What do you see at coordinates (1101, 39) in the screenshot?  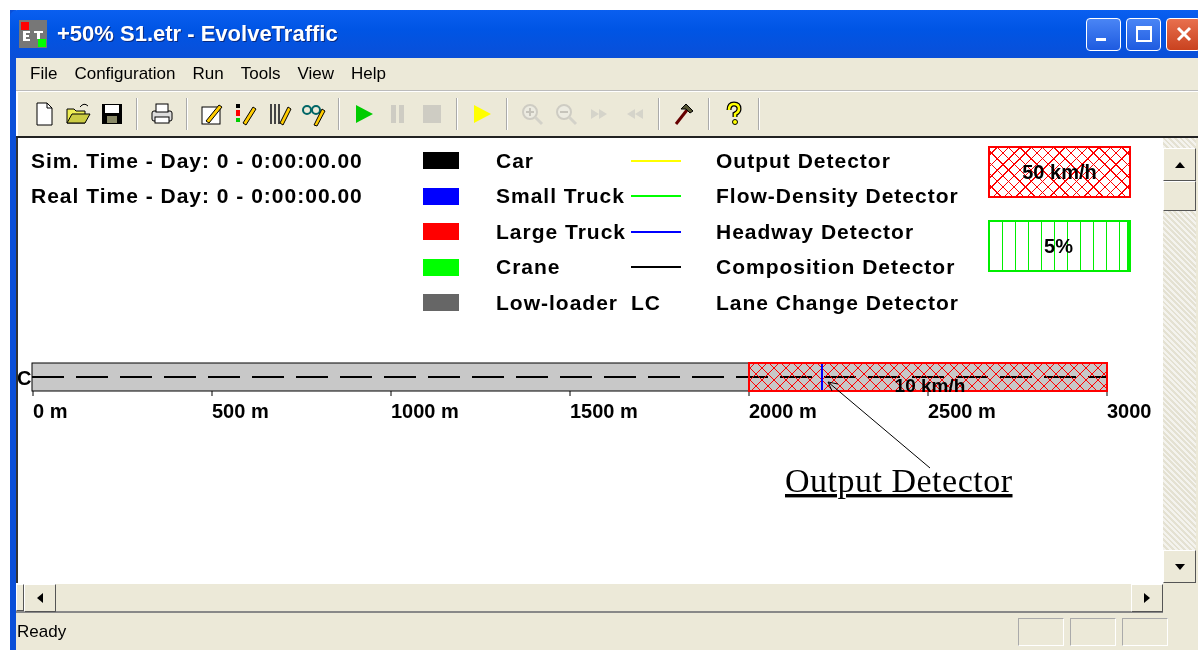 I see `minimize-icon` at bounding box center [1101, 39].